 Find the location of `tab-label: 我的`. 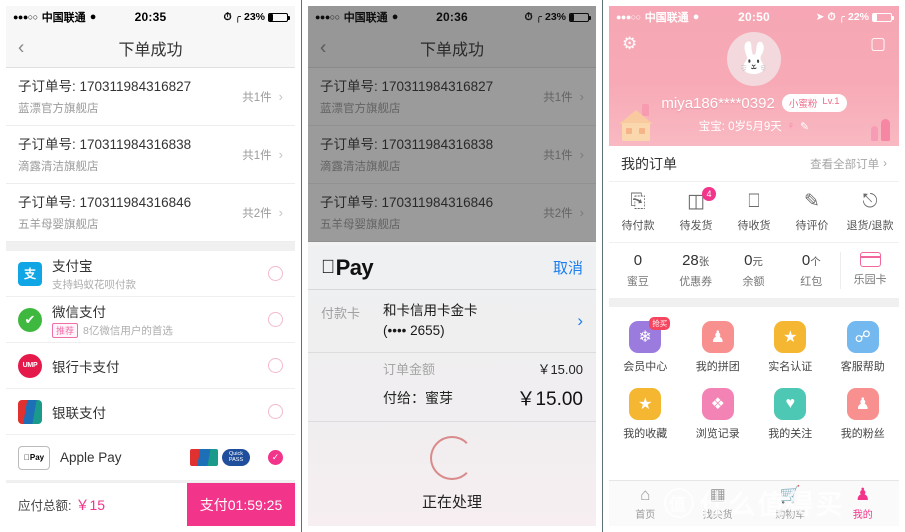

tab-label: 我的 is located at coordinates (862, 515).